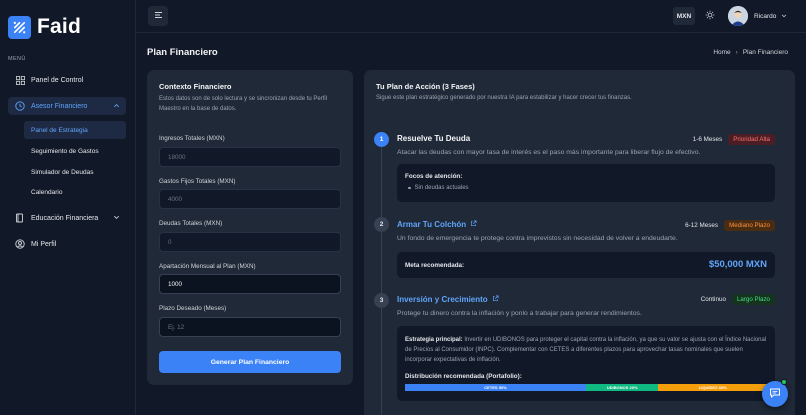 This screenshot has height=415, width=806. I want to click on currency-selector: MXN, so click(684, 16).